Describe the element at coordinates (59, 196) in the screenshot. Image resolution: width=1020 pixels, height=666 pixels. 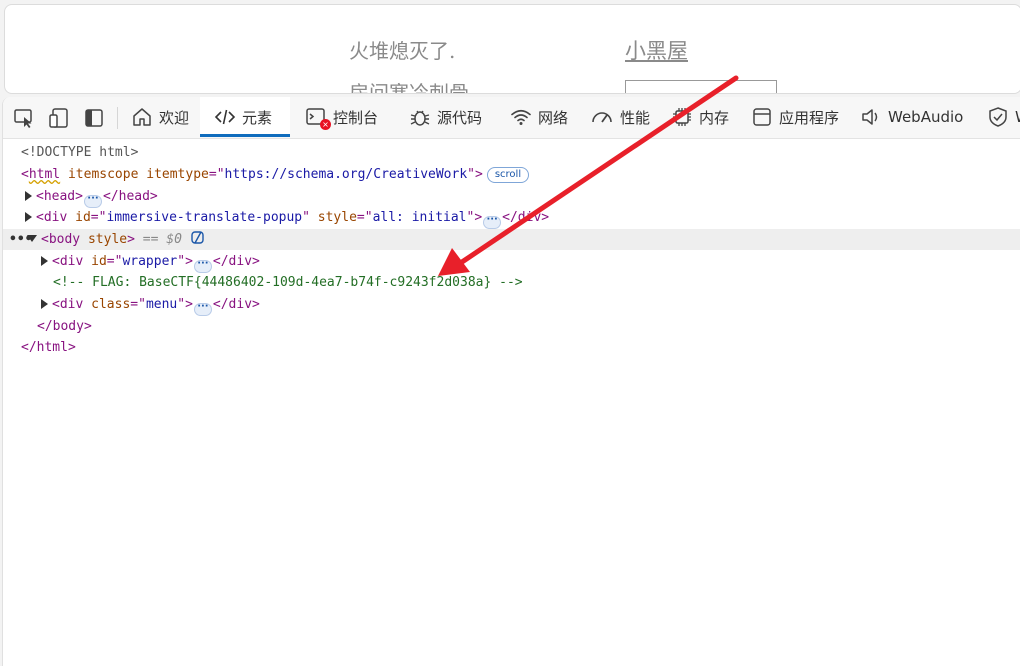
I see `head-open-tag: <head>` at that location.